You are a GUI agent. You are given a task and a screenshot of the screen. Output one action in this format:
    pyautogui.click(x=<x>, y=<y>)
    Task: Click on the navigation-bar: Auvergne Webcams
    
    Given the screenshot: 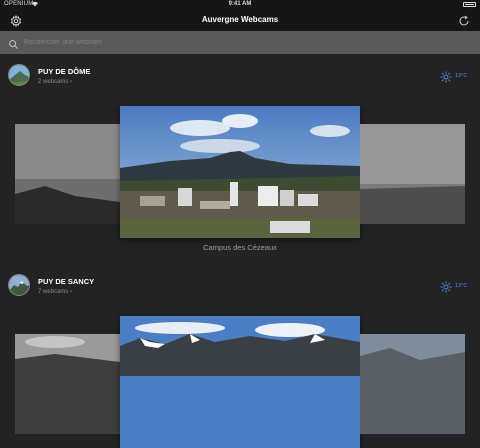 What is the action you would take?
    pyautogui.click(x=240, y=20)
    